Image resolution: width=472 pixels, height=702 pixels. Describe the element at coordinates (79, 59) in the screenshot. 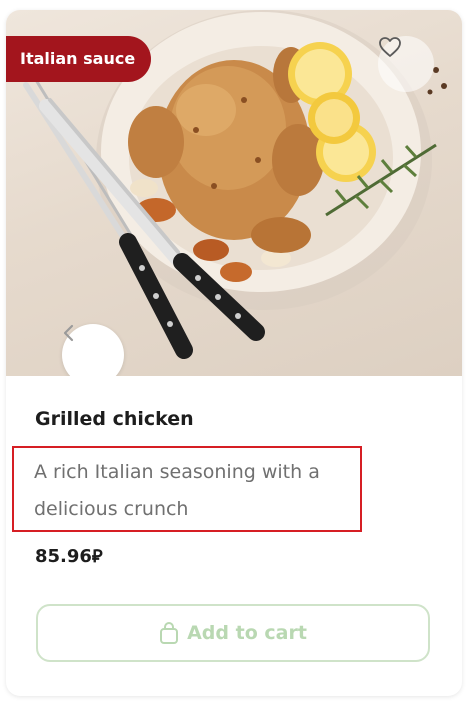

I see `category-badge: Italian sauce` at that location.